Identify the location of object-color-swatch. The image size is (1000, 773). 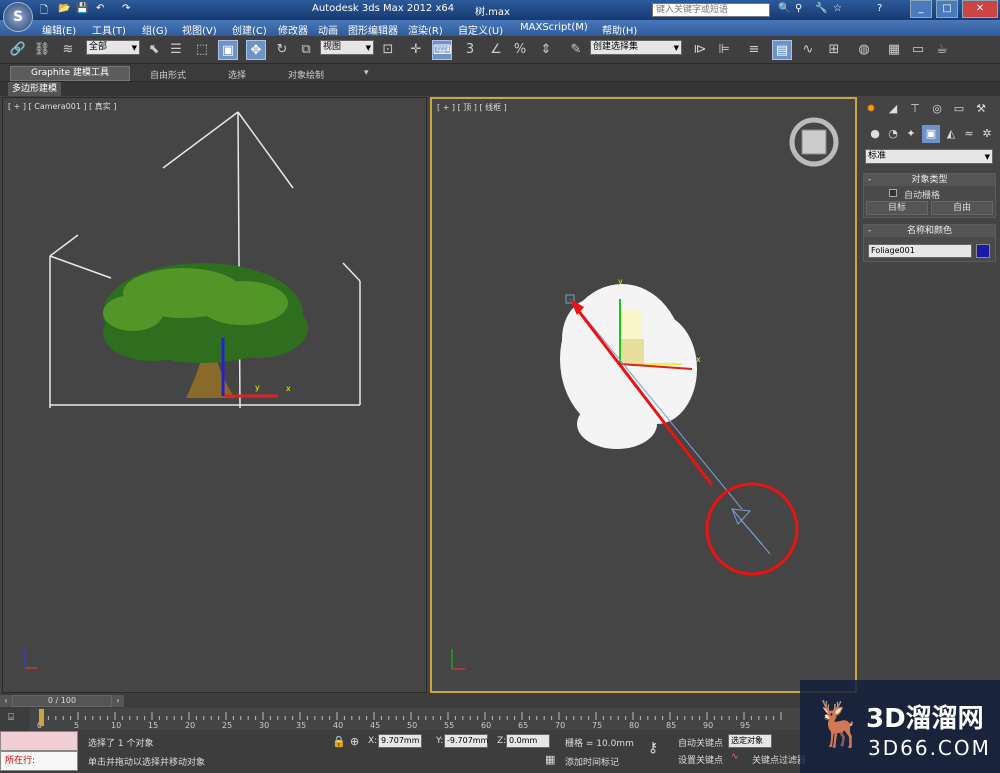
(983, 251).